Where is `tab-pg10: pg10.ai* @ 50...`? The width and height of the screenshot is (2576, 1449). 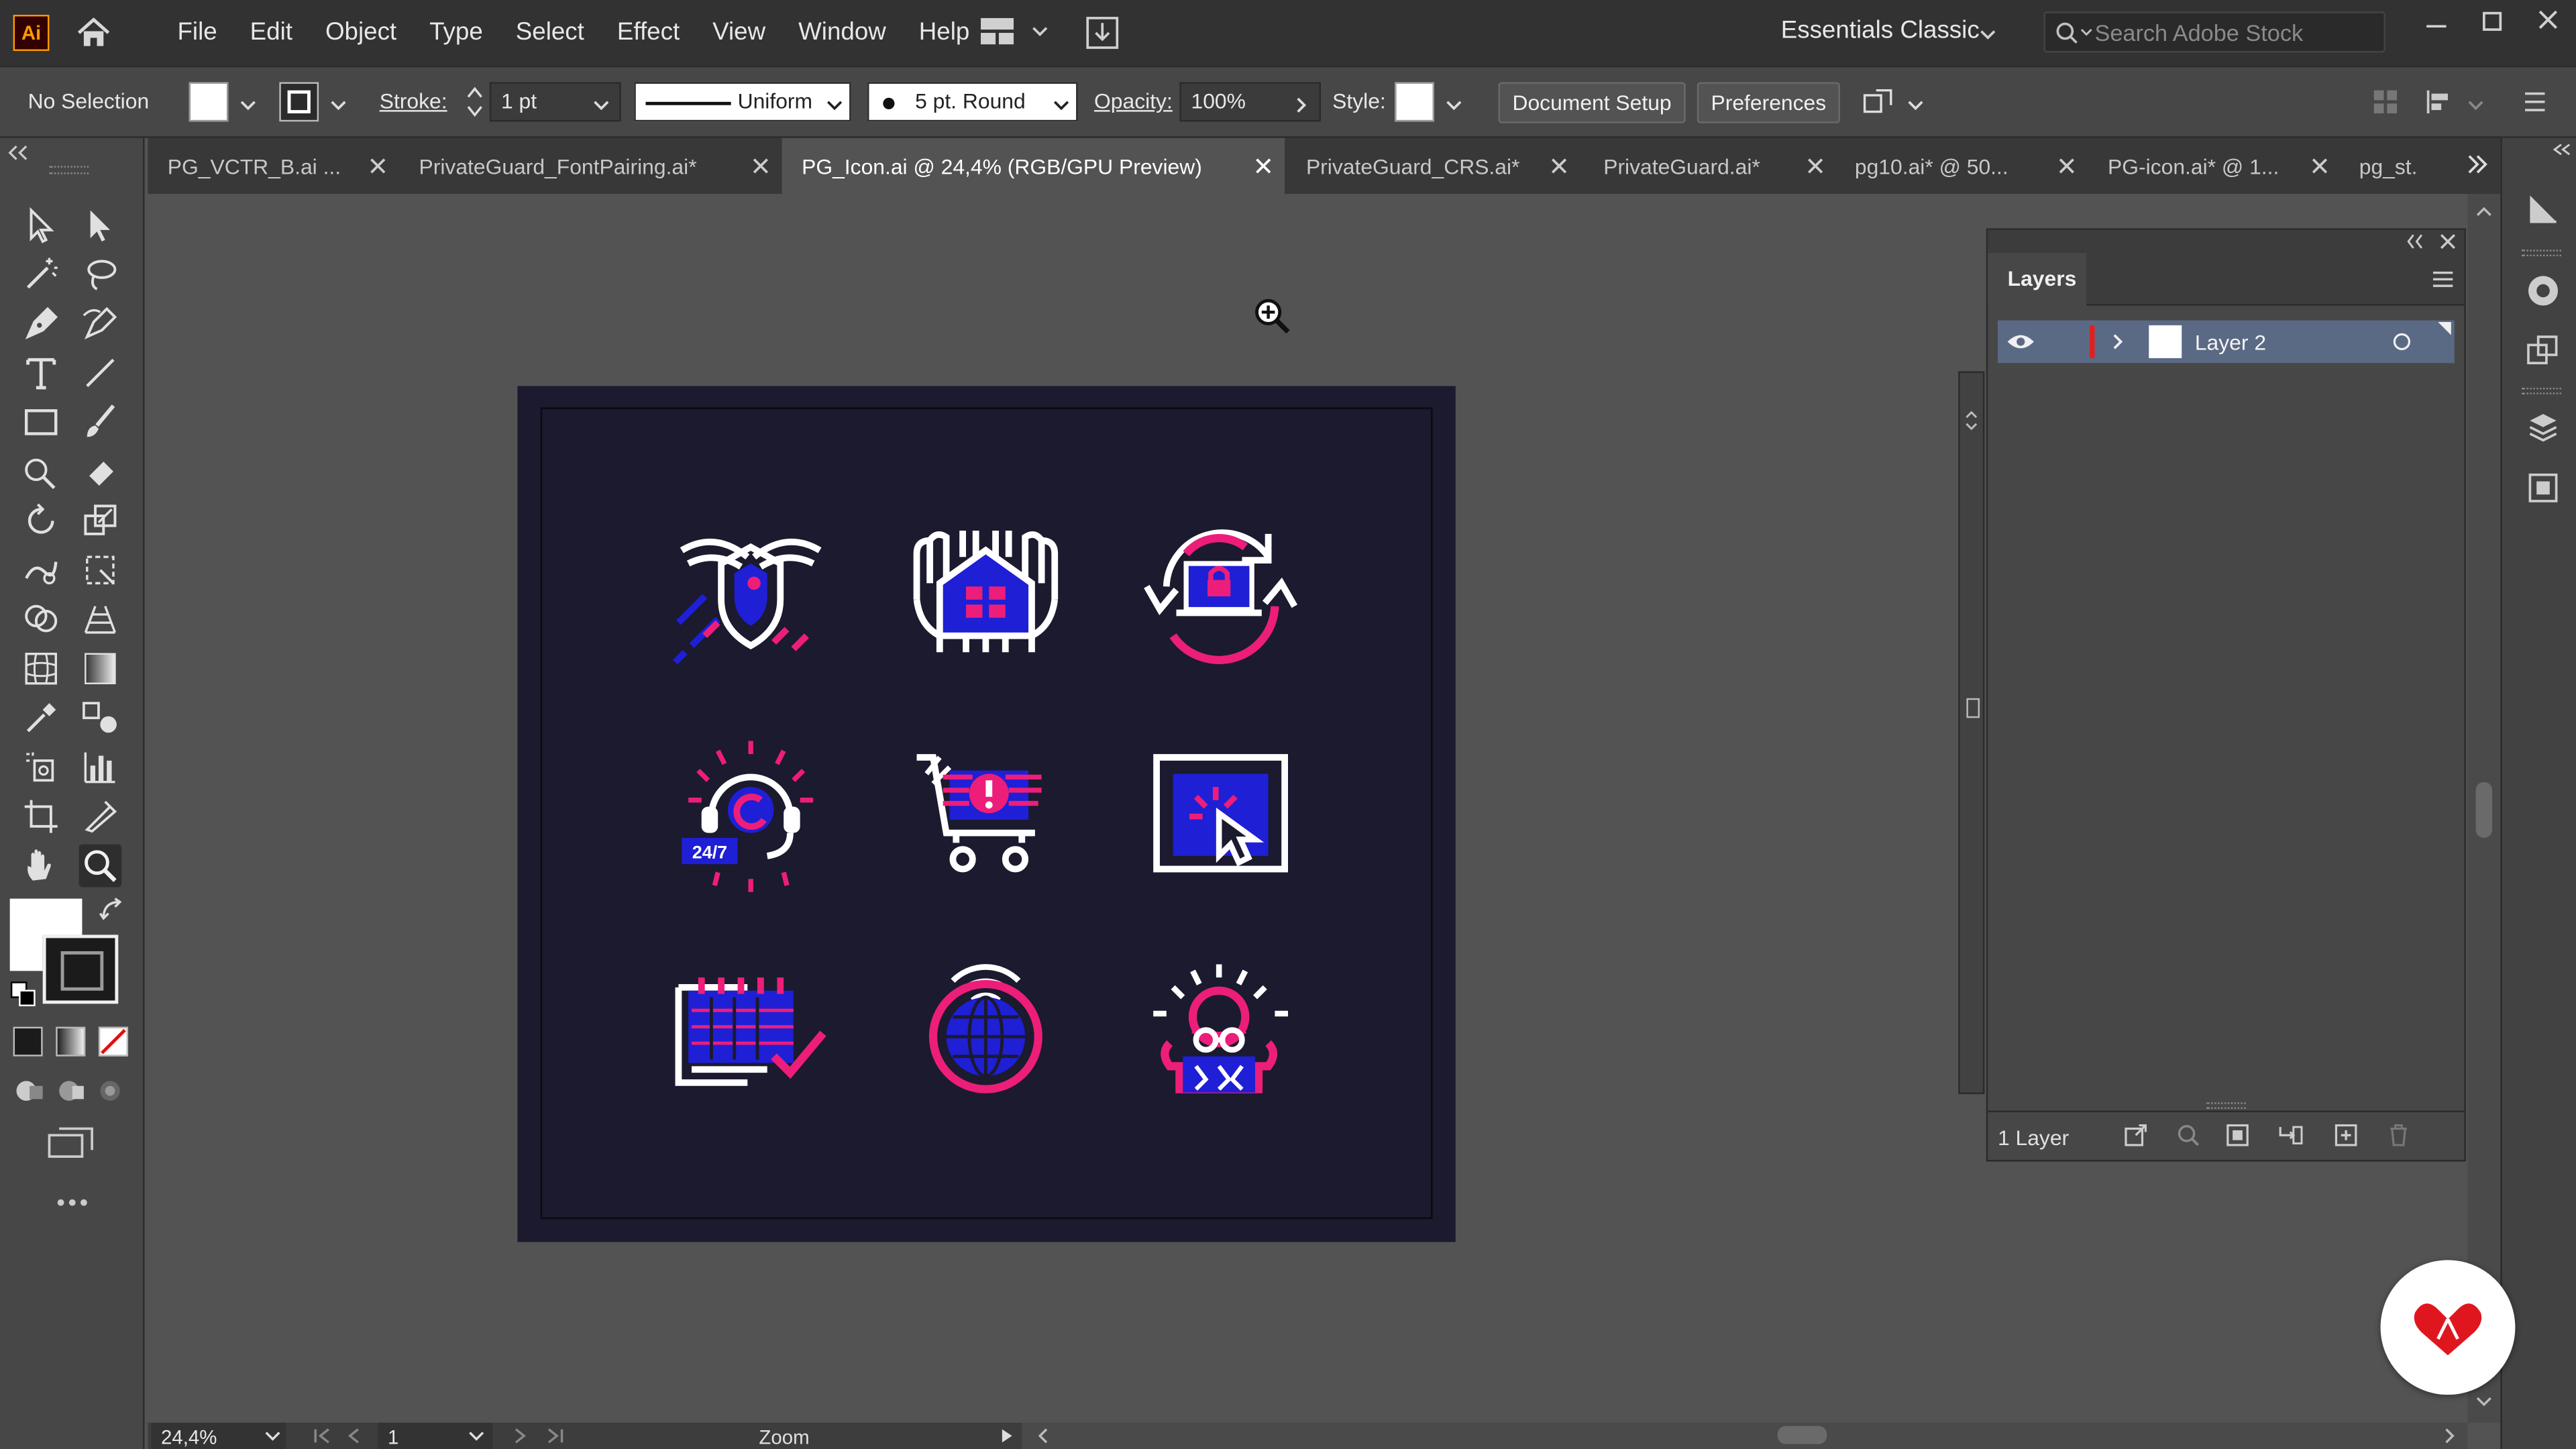
tab-pg10: pg10.ai* @ 50... is located at coordinates (1960, 166).